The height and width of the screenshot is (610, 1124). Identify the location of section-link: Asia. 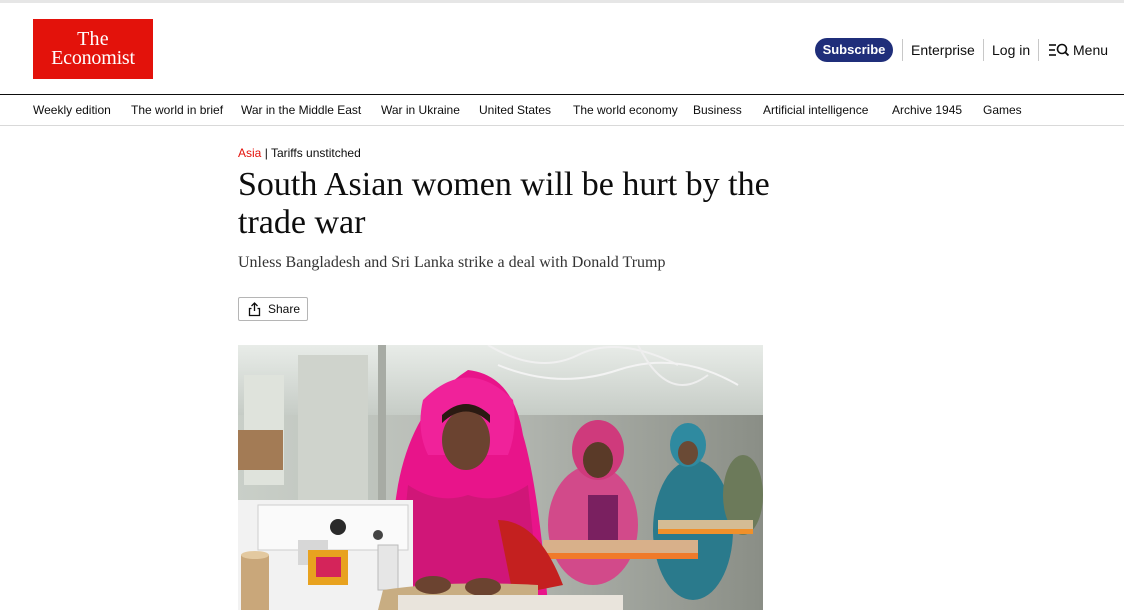
(249, 153).